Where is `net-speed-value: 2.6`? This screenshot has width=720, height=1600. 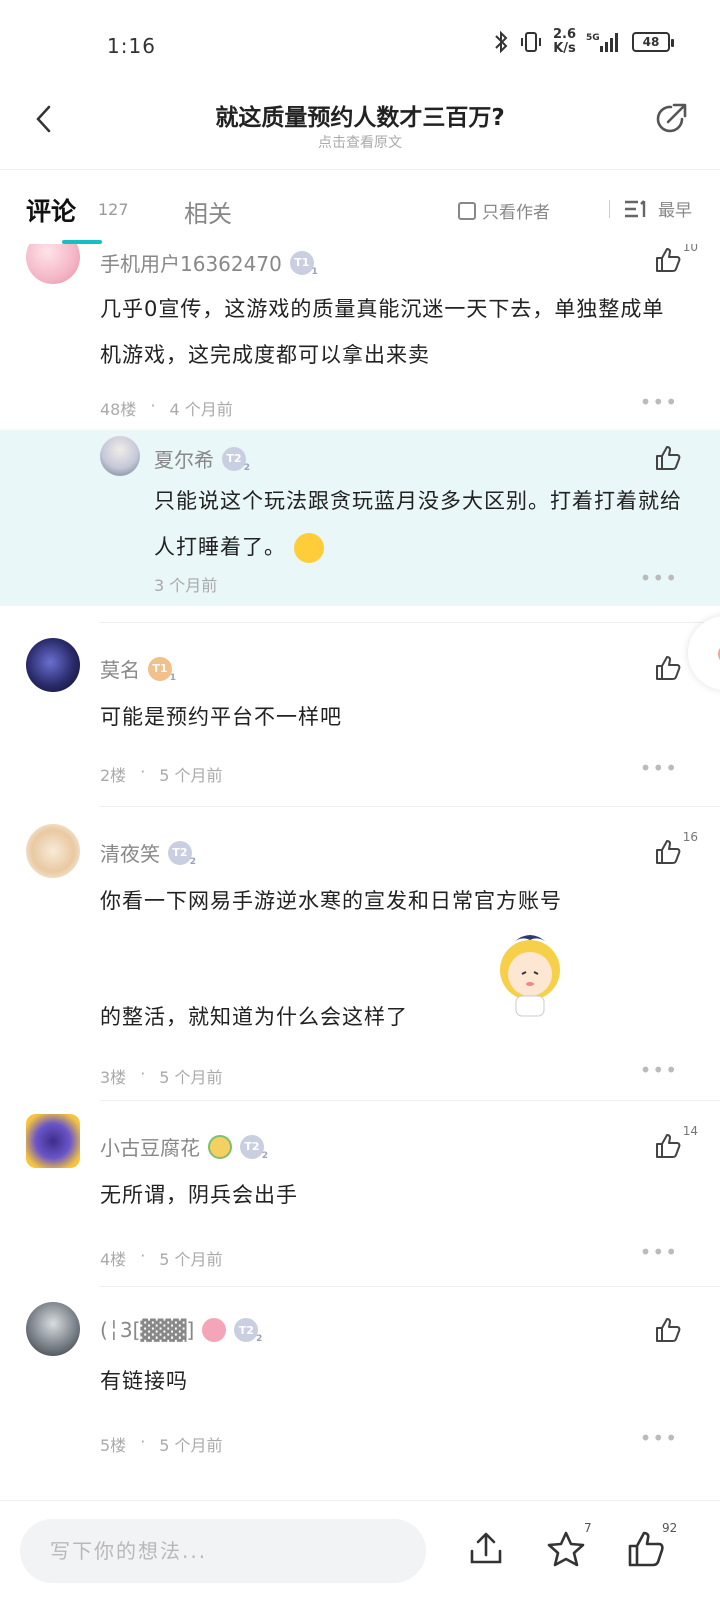 net-speed-value: 2.6 is located at coordinates (564, 34).